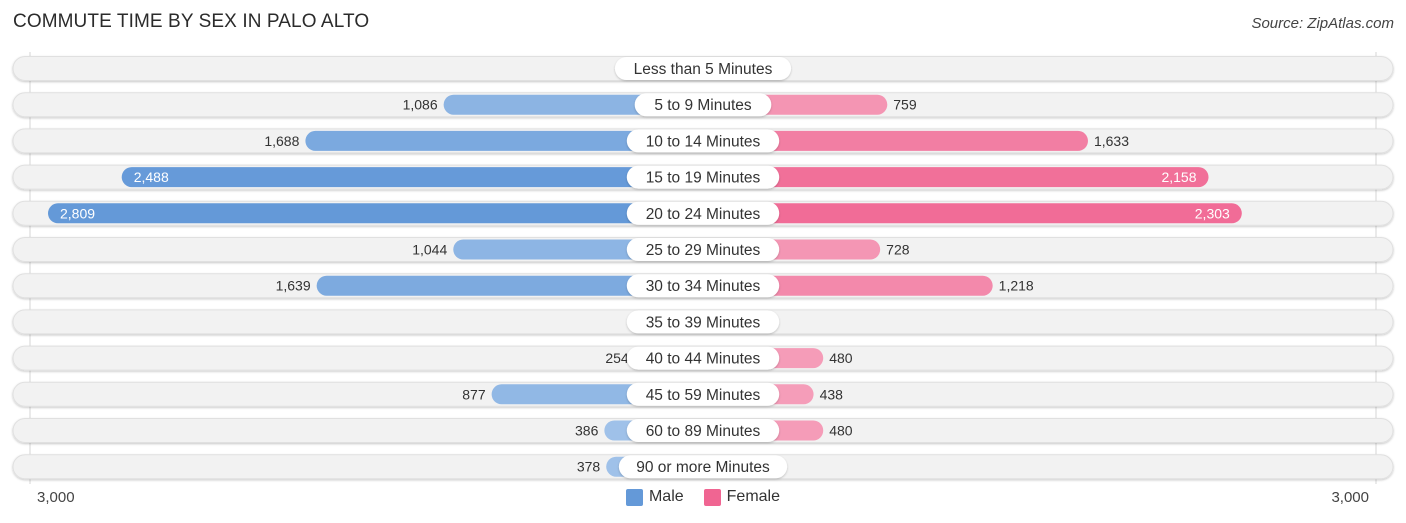 The height and width of the screenshot is (523, 1406). I want to click on female-value-label: 438, so click(832, 394).